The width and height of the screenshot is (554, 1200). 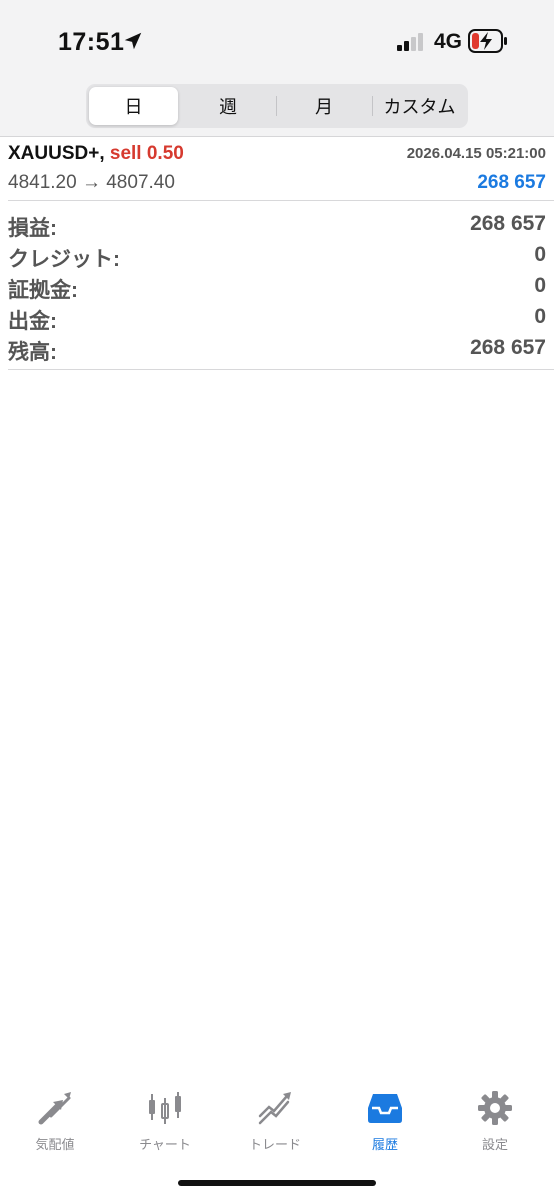 I want to click on tab-quotes: 気配値, so click(x=55, y=1122).